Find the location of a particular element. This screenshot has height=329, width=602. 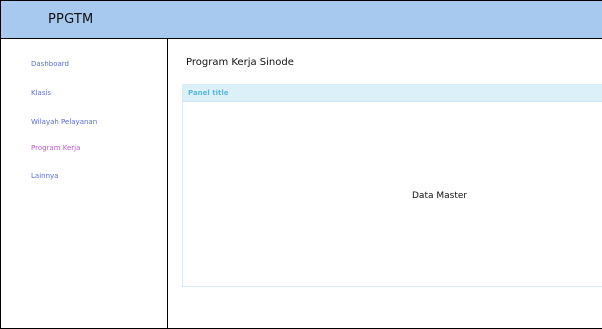

panel-title: Panel title is located at coordinates (208, 93).